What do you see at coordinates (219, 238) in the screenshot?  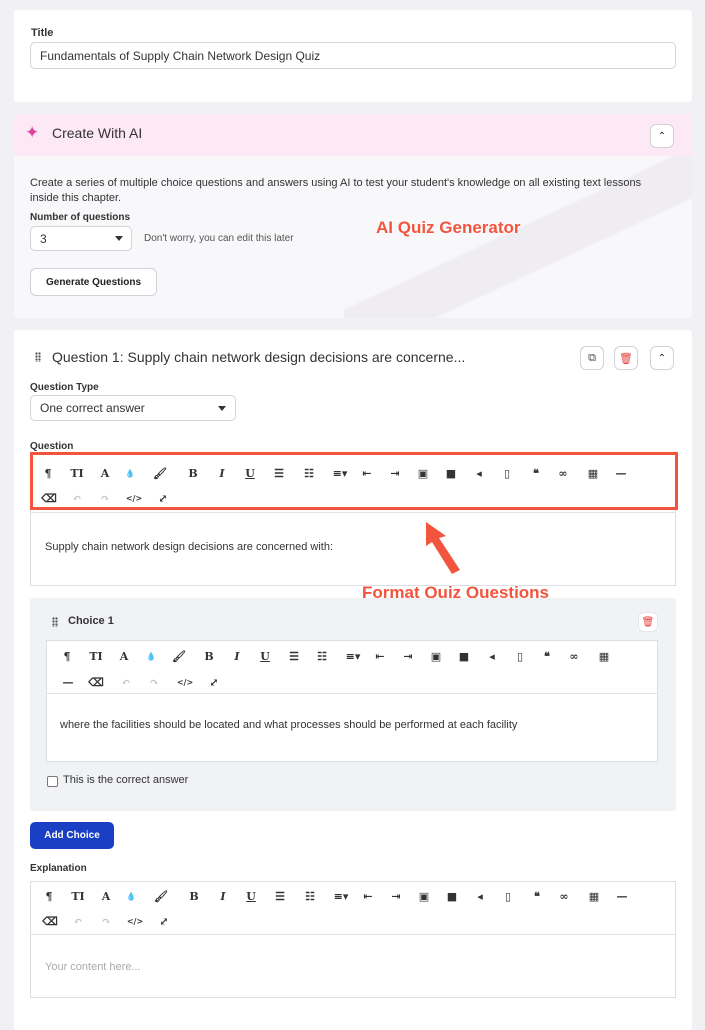 I see `num-questions-hint: Don't worry, you can edit this later` at bounding box center [219, 238].